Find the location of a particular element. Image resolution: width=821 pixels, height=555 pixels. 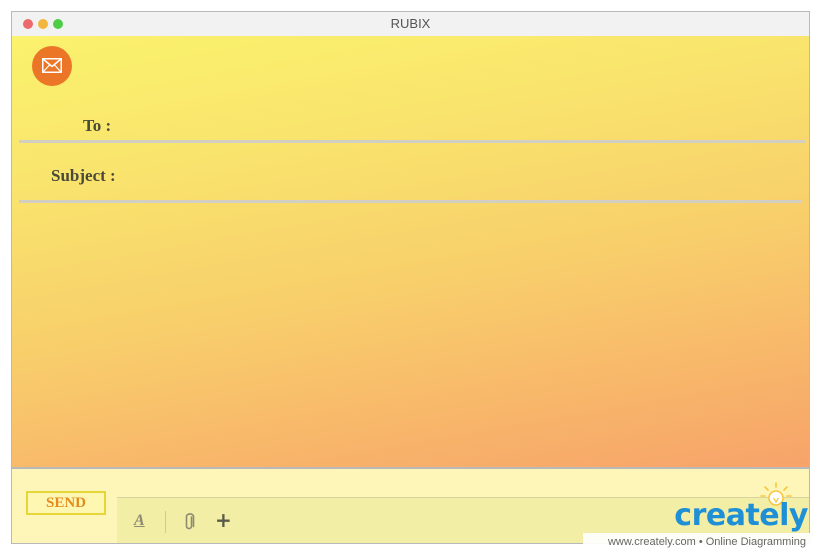

send-button: SEND is located at coordinates (66, 503).